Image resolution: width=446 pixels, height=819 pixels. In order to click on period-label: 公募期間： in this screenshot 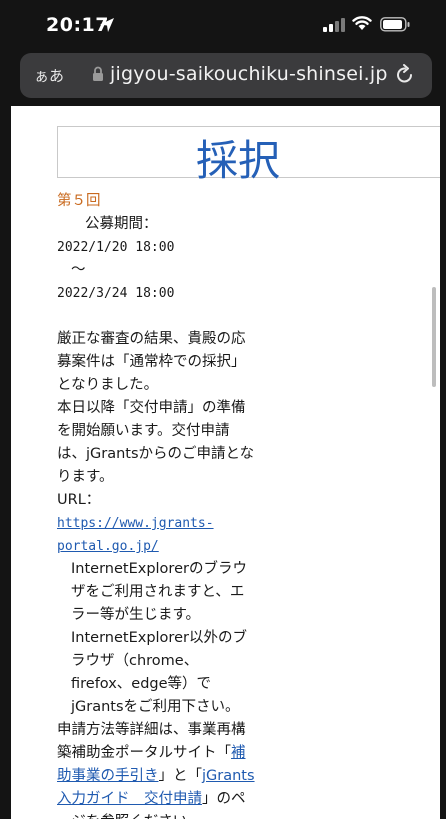, I will do `click(121, 224)`.